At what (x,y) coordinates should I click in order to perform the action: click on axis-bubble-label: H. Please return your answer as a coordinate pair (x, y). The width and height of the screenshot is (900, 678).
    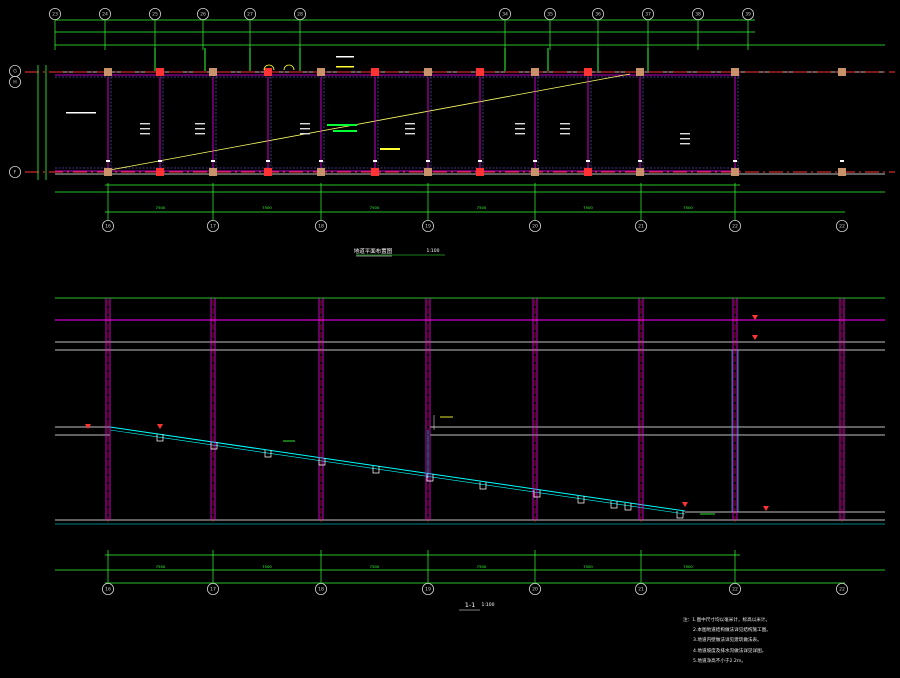
    Looking at the image, I should click on (14, 83).